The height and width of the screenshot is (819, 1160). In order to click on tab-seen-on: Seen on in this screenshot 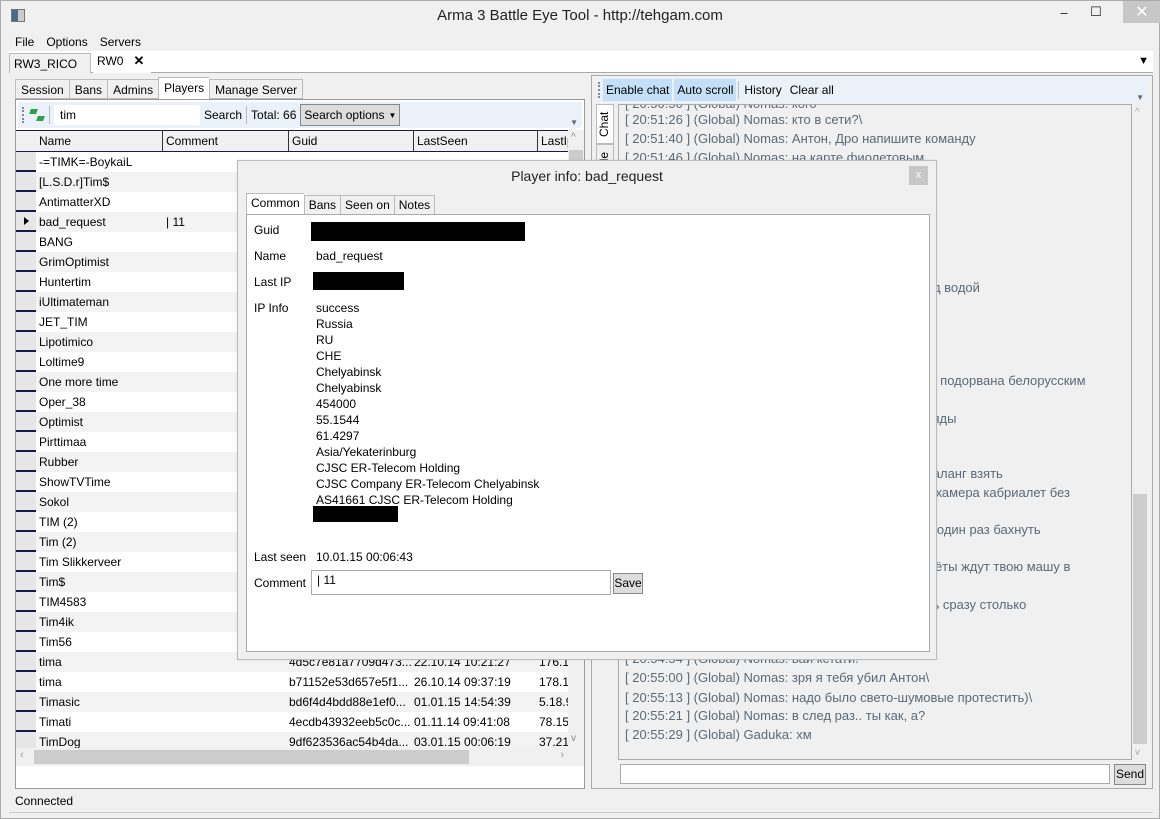, I will do `click(367, 205)`.